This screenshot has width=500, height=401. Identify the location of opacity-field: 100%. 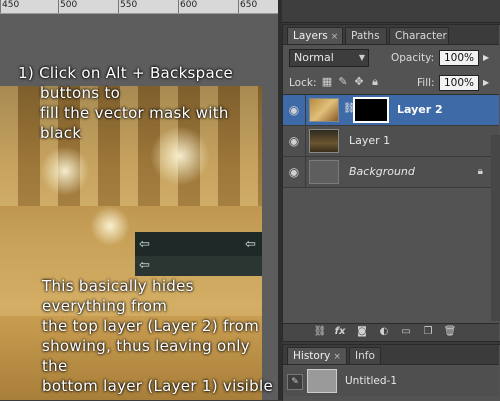
(459, 58).